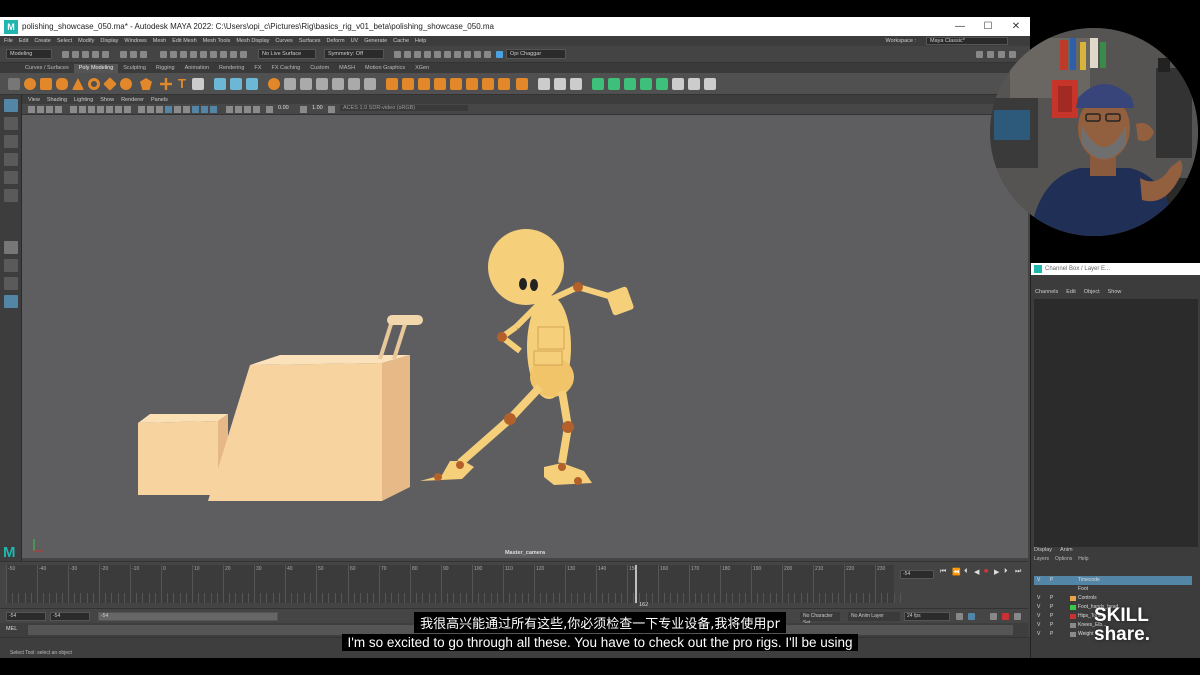 Image resolution: width=1200 pixels, height=675 pixels. Describe the element at coordinates (11, 105) in the screenshot. I see `select-tool-icon` at that location.